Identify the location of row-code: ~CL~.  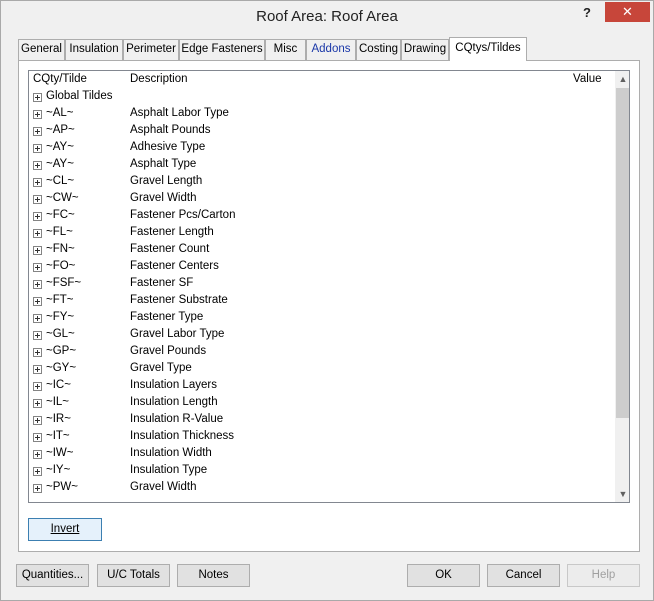
(60, 181).